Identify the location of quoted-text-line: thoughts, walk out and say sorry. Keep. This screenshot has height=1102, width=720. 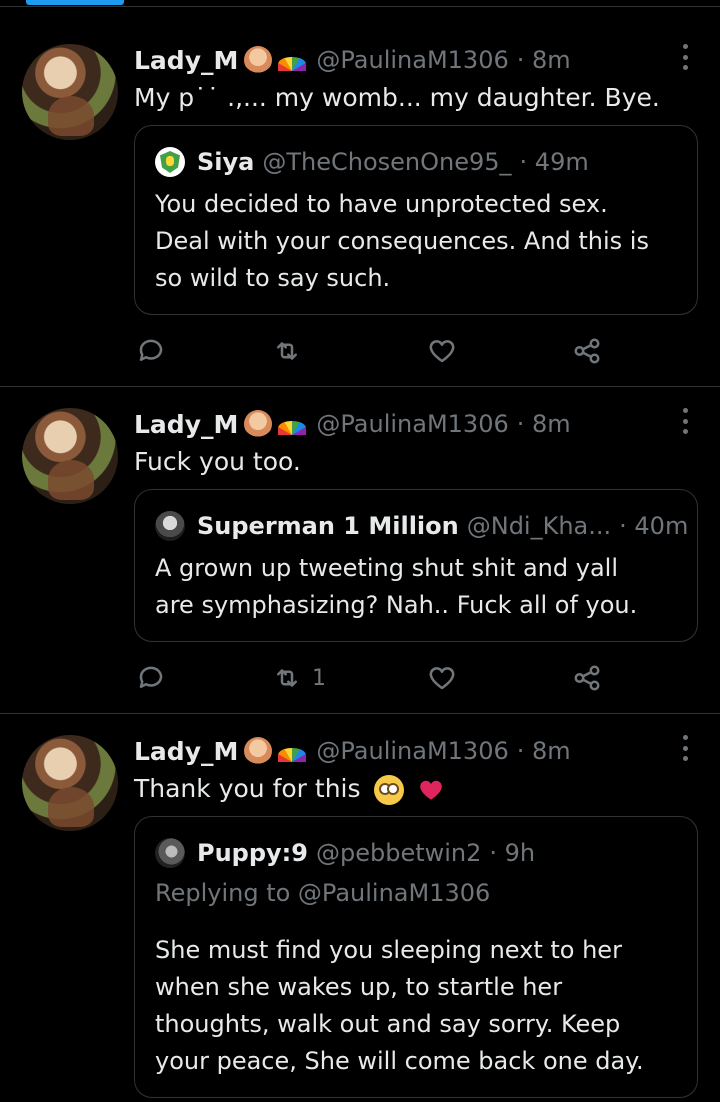
(388, 1024).